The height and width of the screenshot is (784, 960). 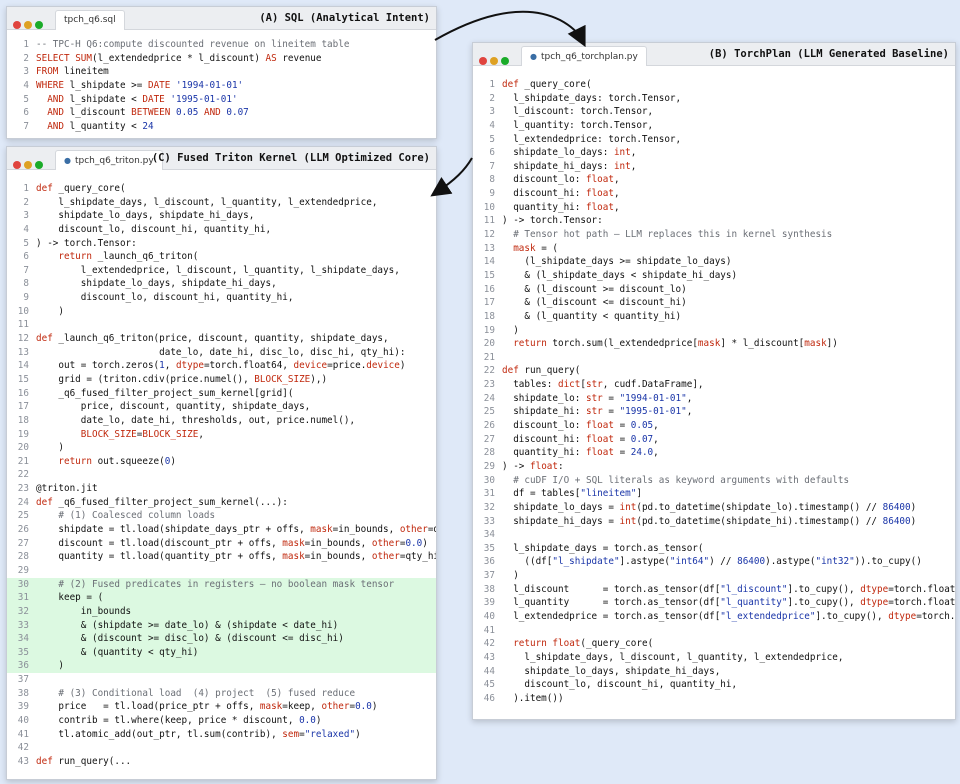 What do you see at coordinates (23, 720) in the screenshot?
I see `line-number: 40` at bounding box center [23, 720].